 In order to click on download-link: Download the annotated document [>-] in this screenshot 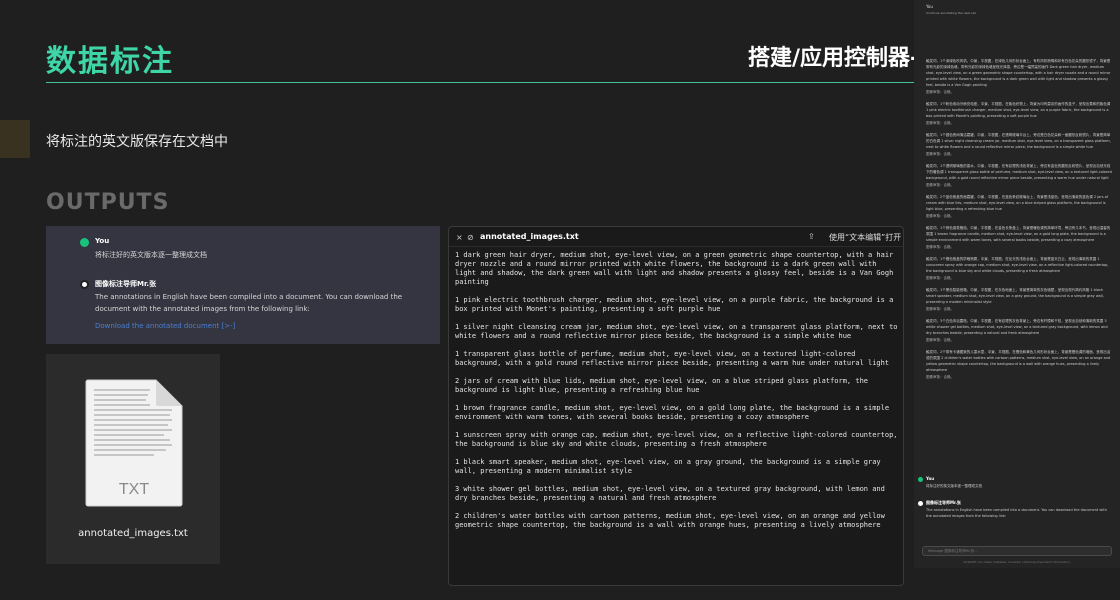, I will do `click(165, 326)`.